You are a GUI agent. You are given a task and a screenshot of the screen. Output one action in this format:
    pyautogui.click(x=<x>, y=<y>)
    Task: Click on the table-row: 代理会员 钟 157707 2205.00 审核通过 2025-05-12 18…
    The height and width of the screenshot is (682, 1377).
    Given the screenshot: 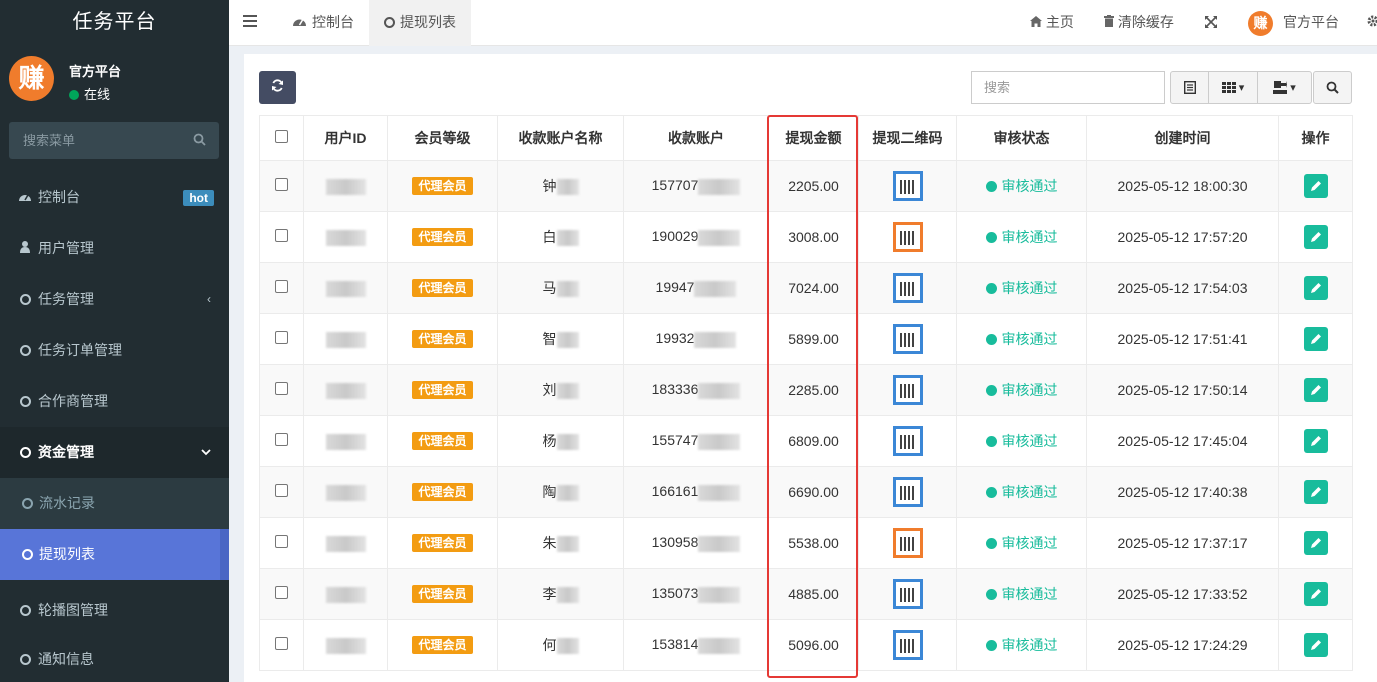 What is the action you would take?
    pyautogui.click(x=806, y=186)
    